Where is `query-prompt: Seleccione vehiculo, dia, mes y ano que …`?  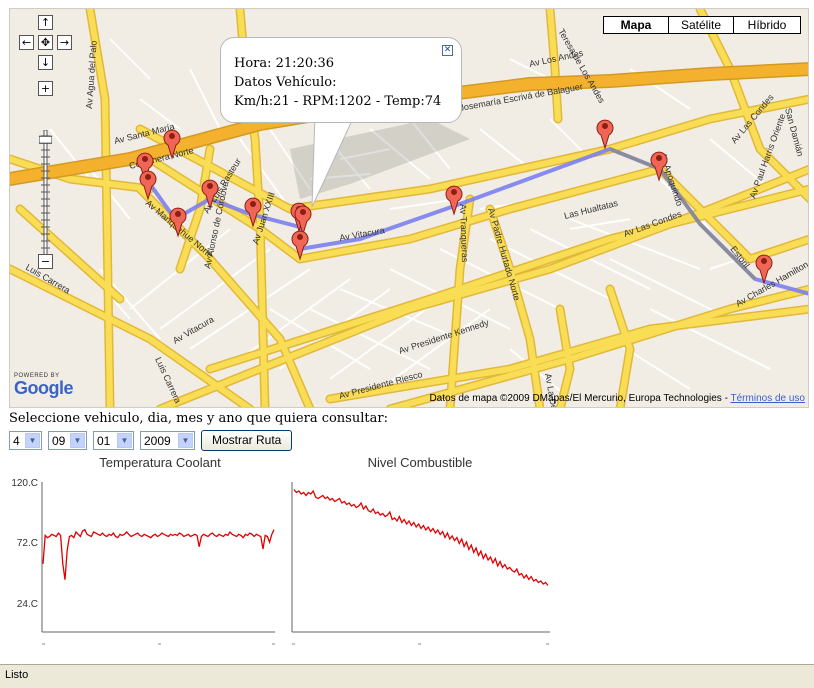
query-prompt: Seleccione vehiculo, dia, mes y ano que … is located at coordinates (198, 418).